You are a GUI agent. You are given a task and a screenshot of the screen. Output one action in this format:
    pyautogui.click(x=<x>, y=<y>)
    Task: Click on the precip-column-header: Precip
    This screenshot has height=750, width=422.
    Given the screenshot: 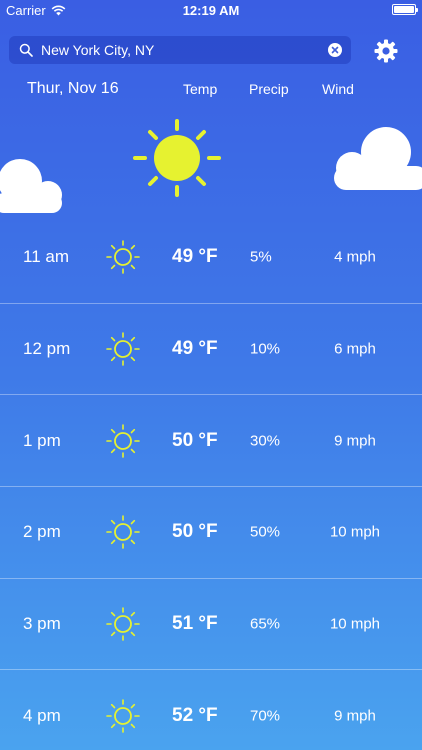 What is the action you would take?
    pyautogui.click(x=269, y=89)
    